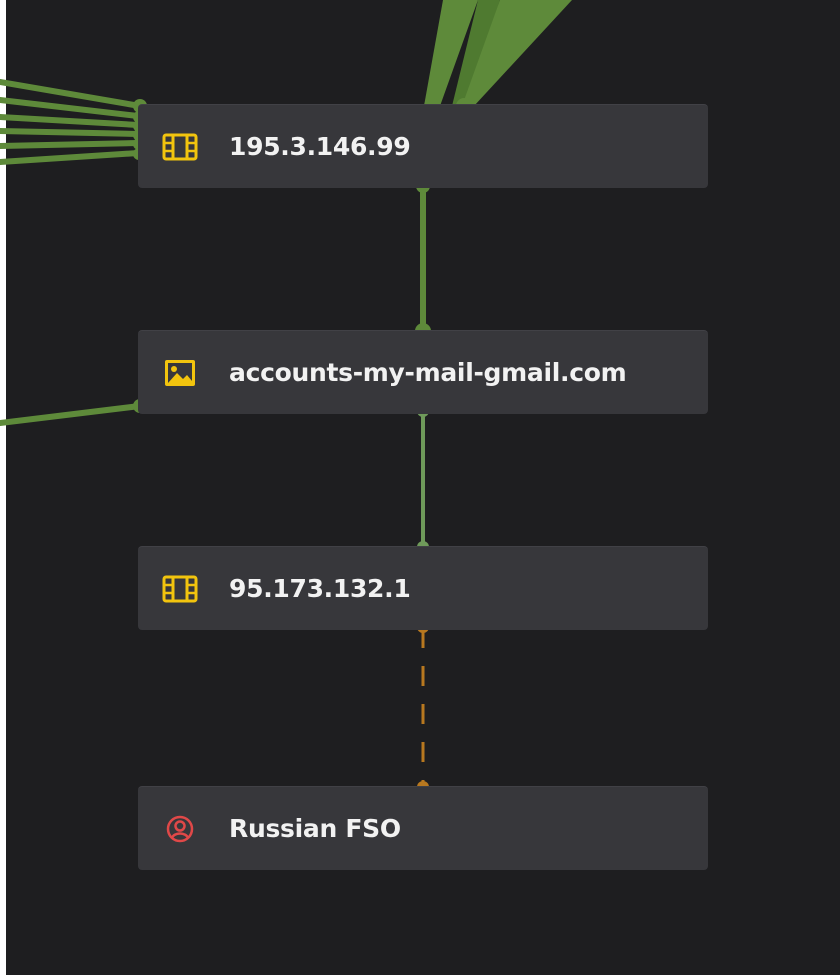  What do you see at coordinates (180, 829) in the screenshot?
I see `person-circle-icon` at bounding box center [180, 829].